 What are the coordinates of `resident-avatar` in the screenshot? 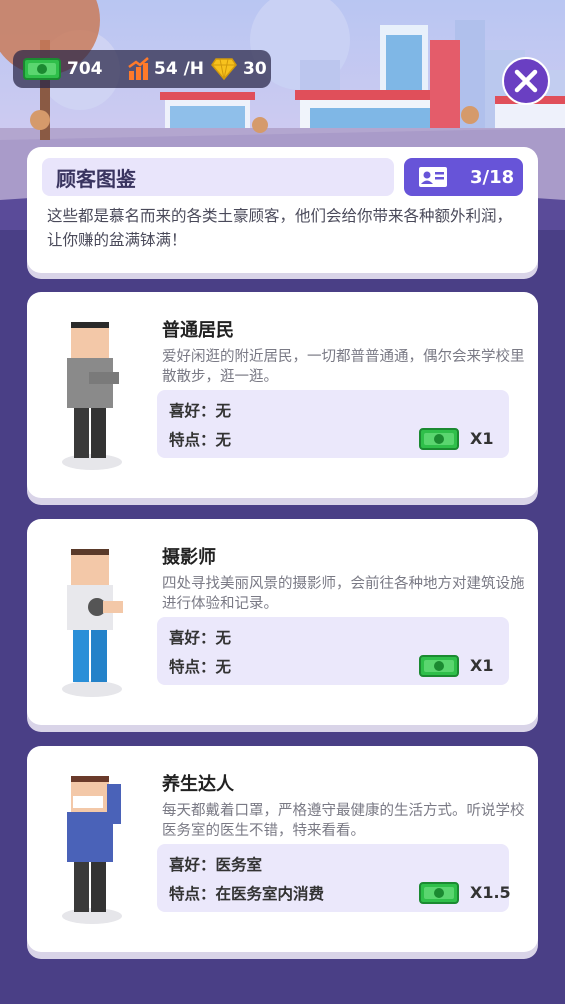 It's located at (92, 396).